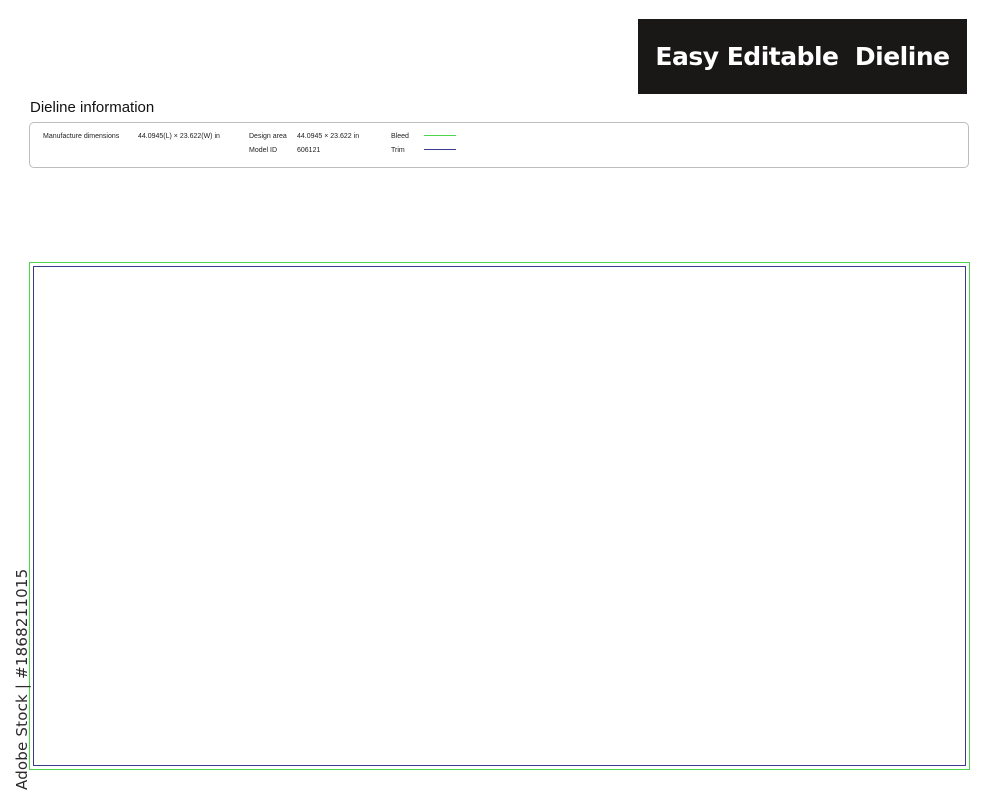 This screenshot has width=1000, height=804. I want to click on design-area-label: Design area, so click(268, 136).